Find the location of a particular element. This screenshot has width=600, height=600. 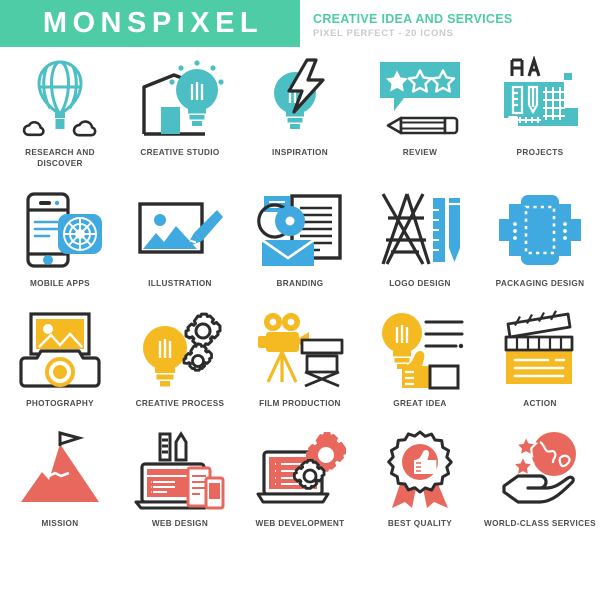

hand-globe-stars-icon is located at coordinates (540, 470).